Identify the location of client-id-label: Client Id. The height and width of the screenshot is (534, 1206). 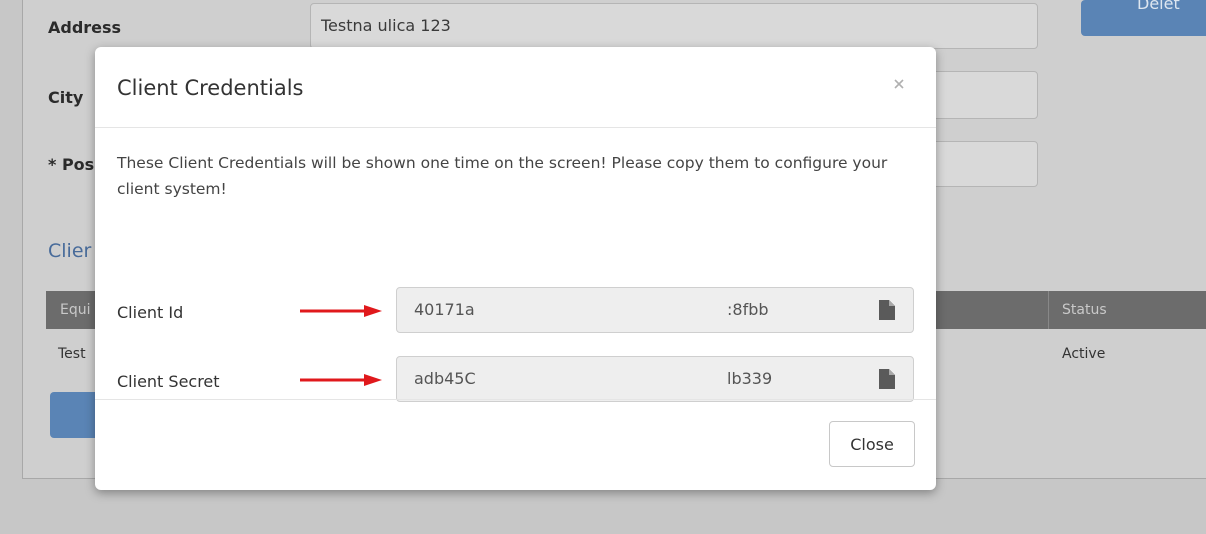
(150, 312).